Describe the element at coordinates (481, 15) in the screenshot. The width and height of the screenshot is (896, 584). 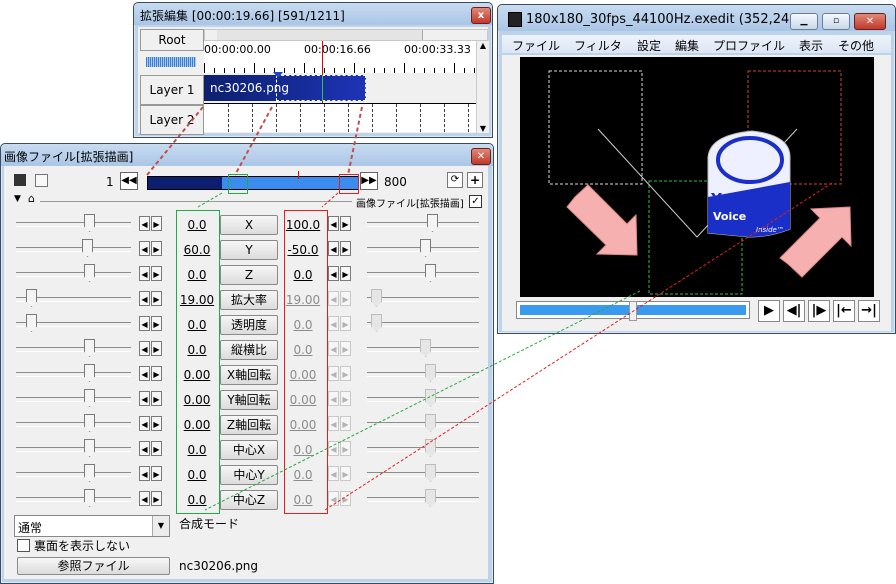
I see `timeline-close-button: x` at that location.